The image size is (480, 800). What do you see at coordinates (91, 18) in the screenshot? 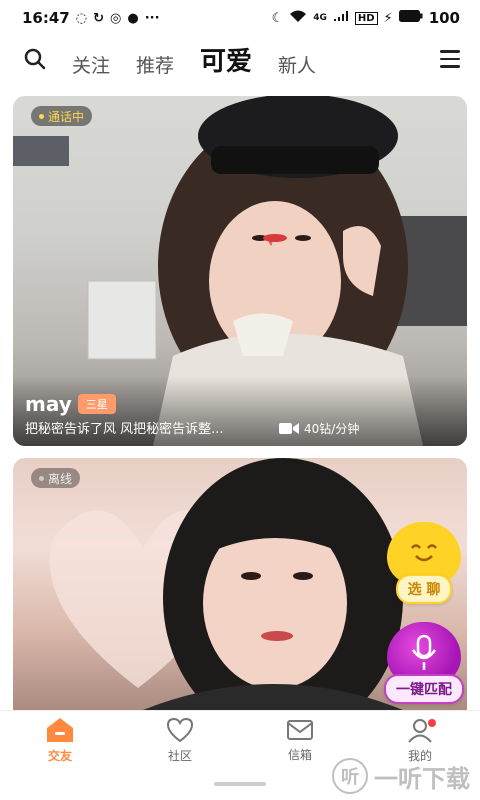
I see `status-left: 16:47 ◌ ↻ ◎ ● ···` at bounding box center [91, 18].